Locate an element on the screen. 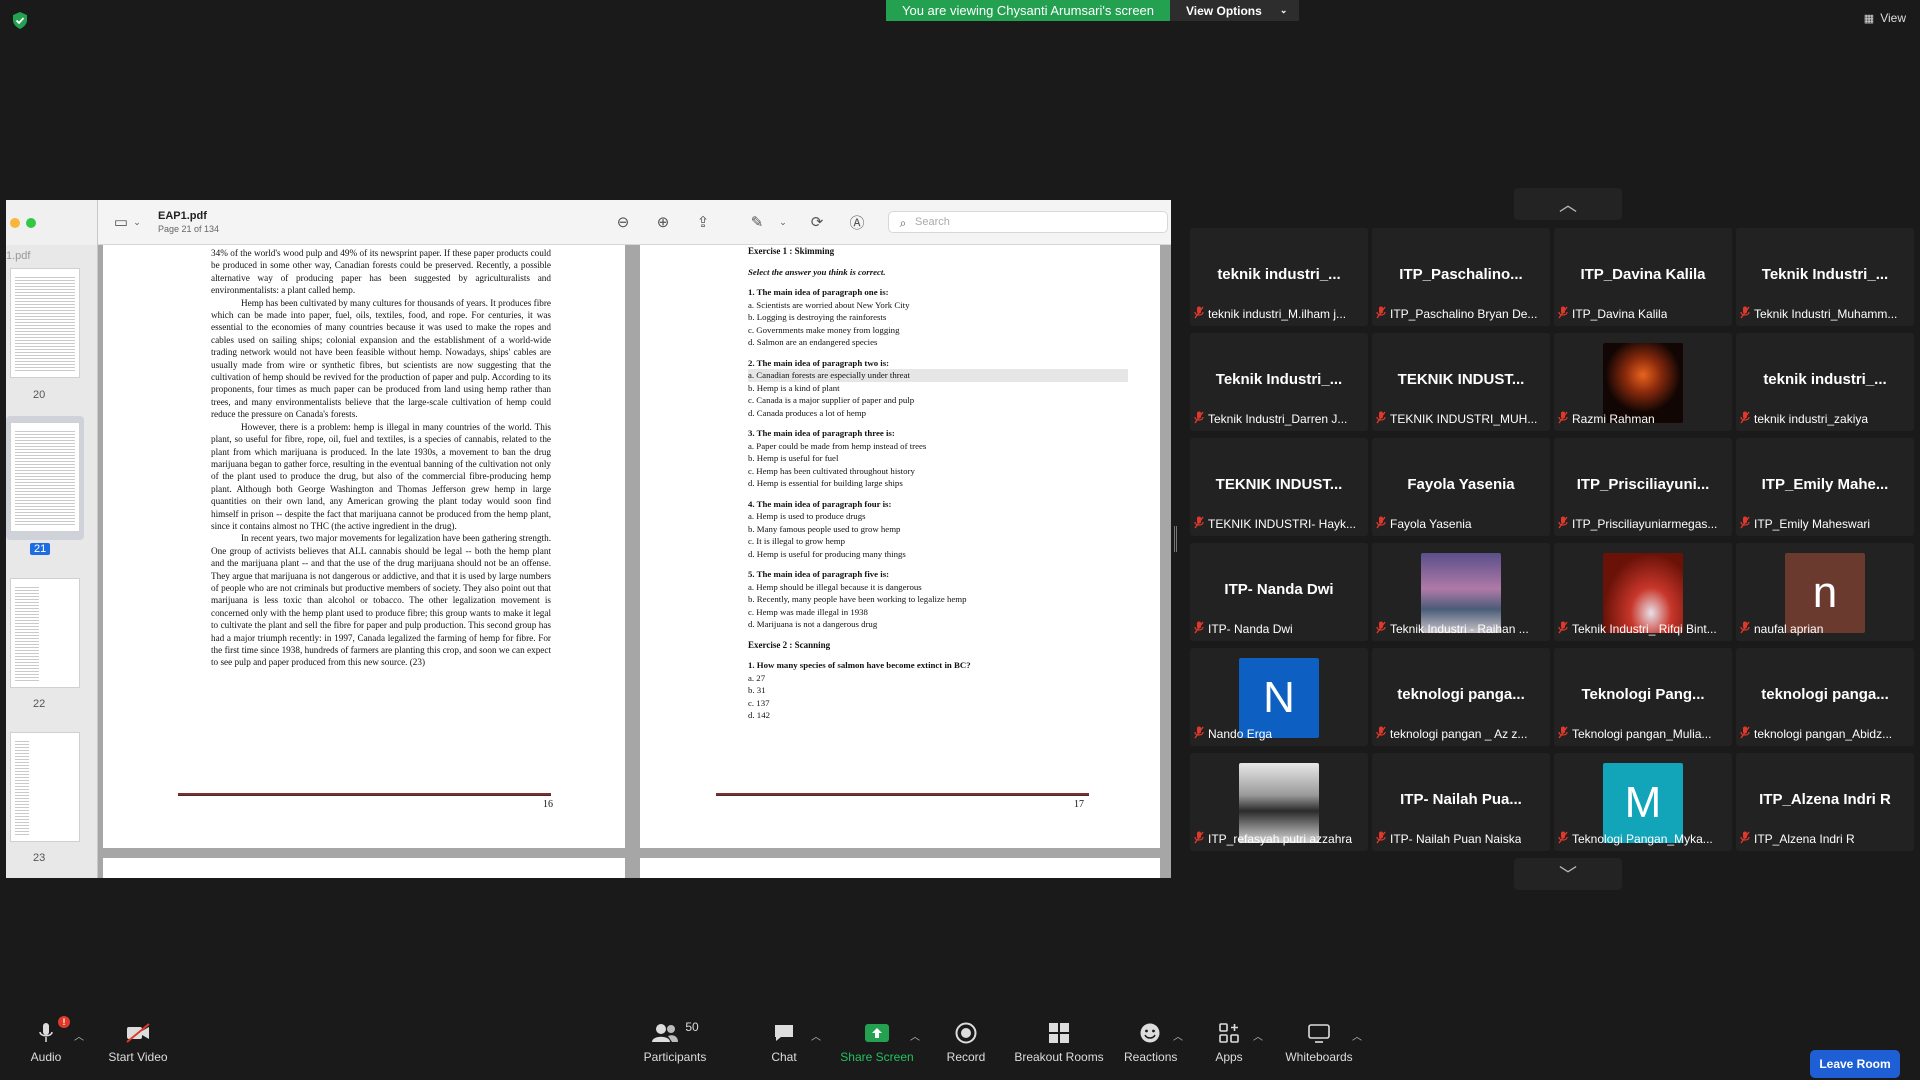  annotate-icon: Ⓐ is located at coordinates (857, 222).